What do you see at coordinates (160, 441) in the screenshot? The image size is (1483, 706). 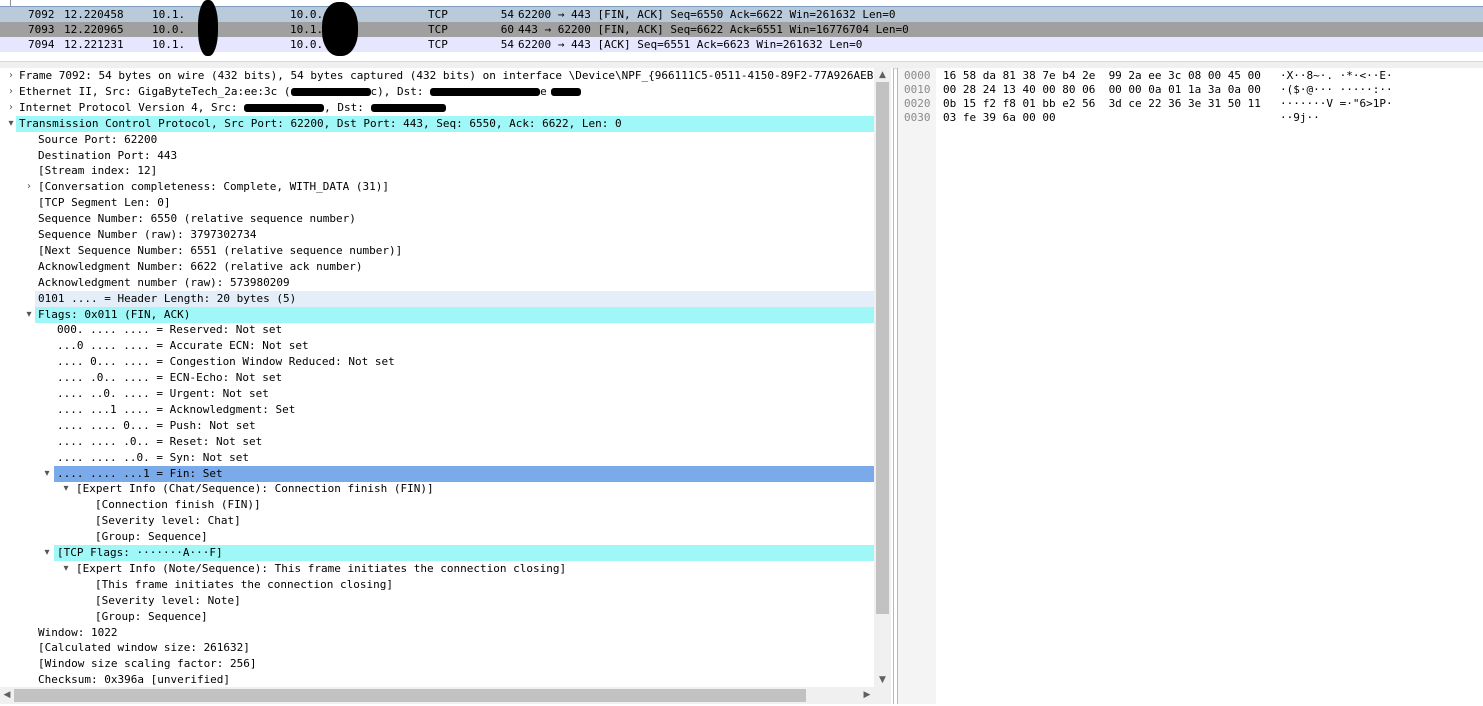 I see `detail-label: .... .... .0.. = Reset: Not set` at bounding box center [160, 441].